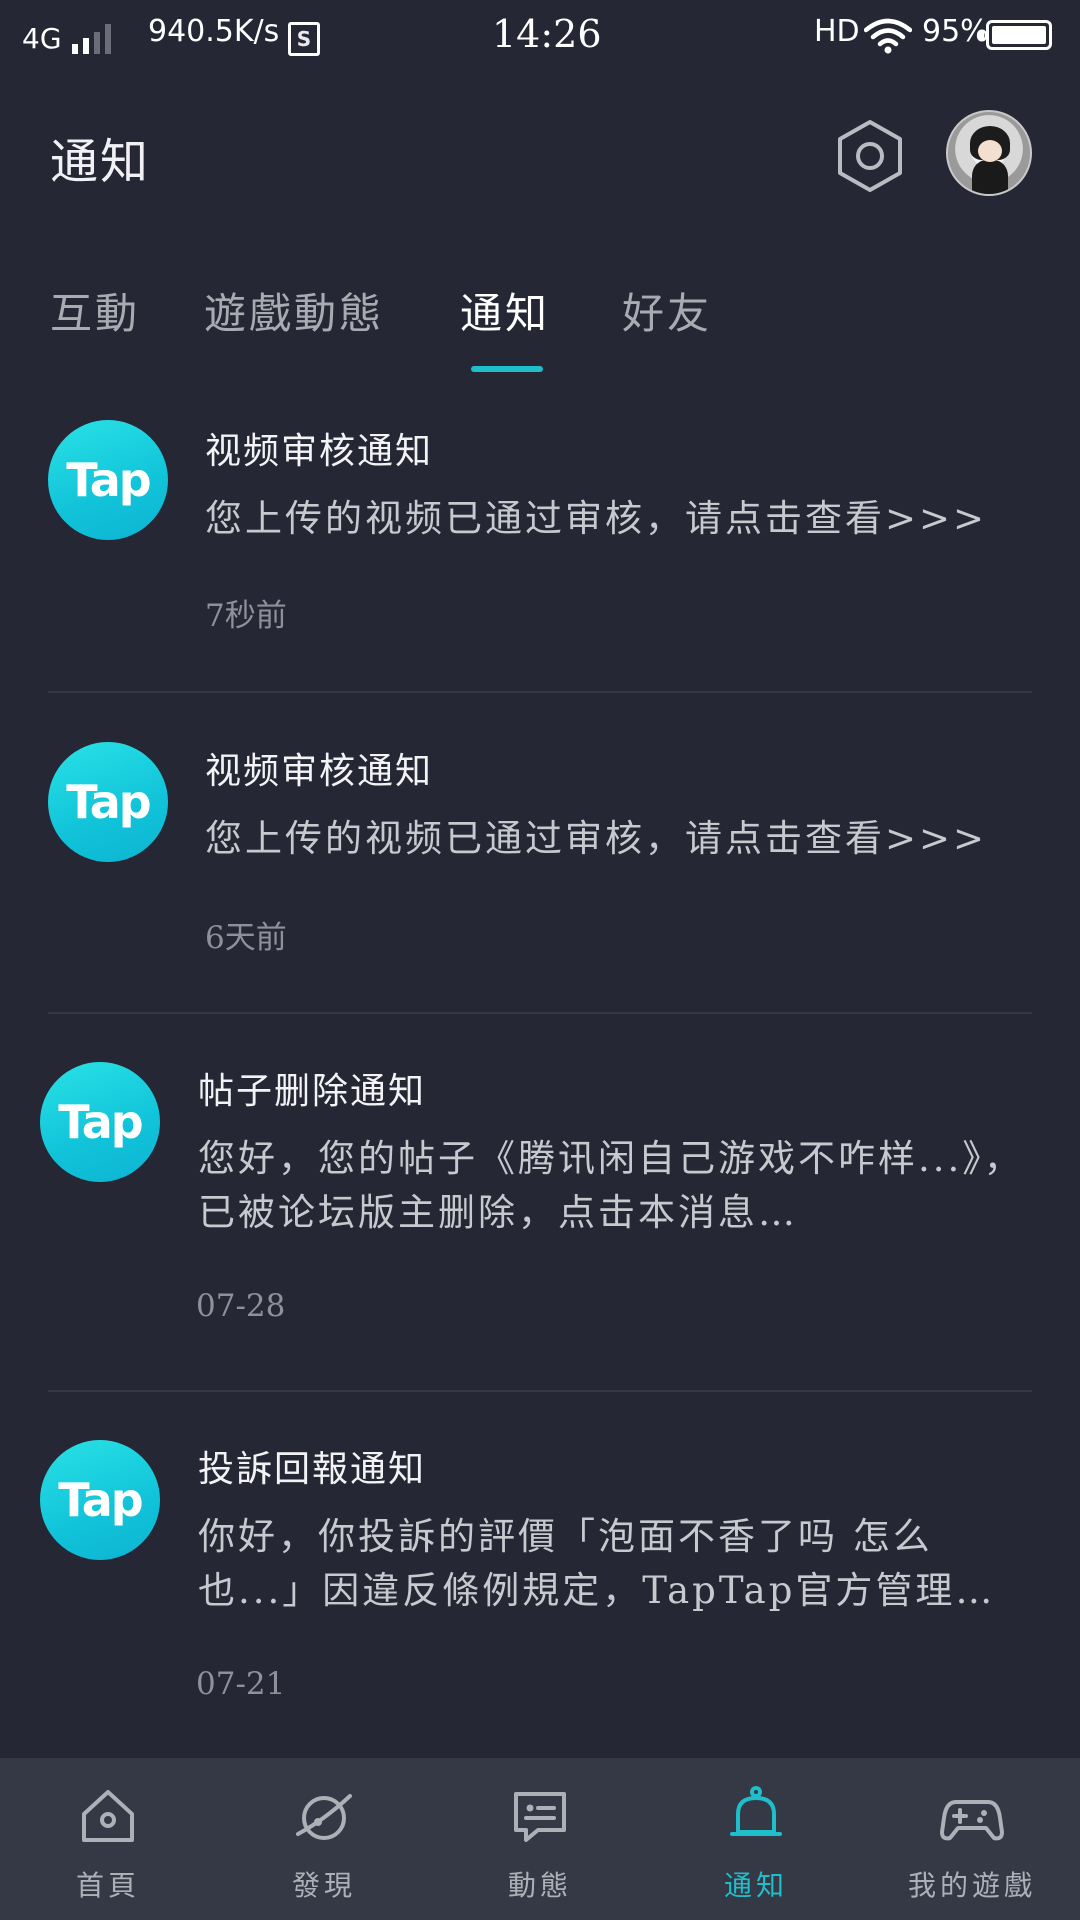 This screenshot has width=1080, height=1920. What do you see at coordinates (107, 1885) in the screenshot?
I see `nav-label: 首頁` at bounding box center [107, 1885].